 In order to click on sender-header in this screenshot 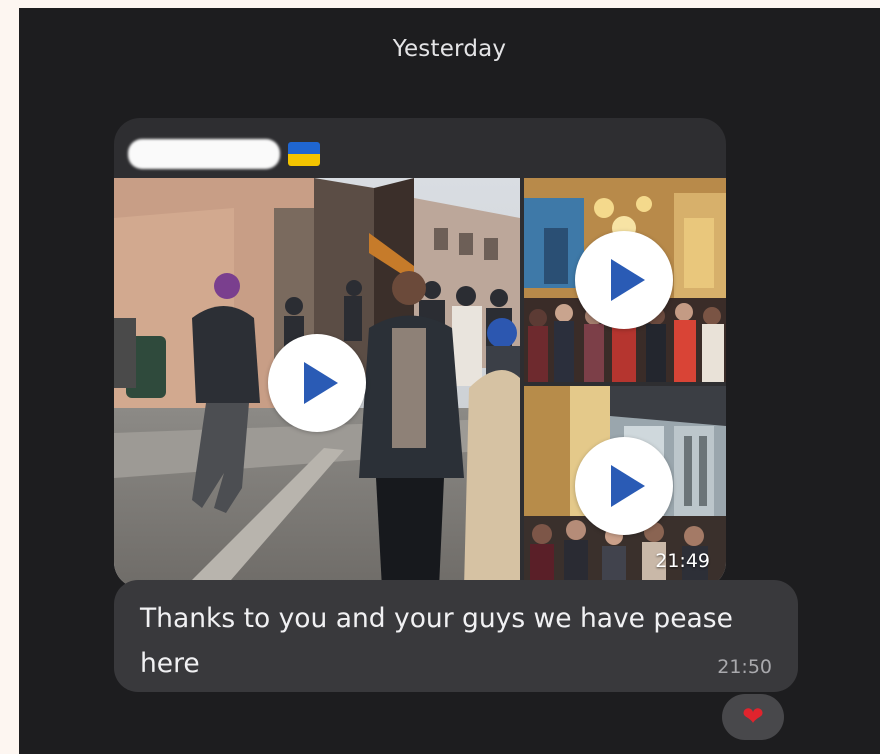, I will do `click(224, 154)`.